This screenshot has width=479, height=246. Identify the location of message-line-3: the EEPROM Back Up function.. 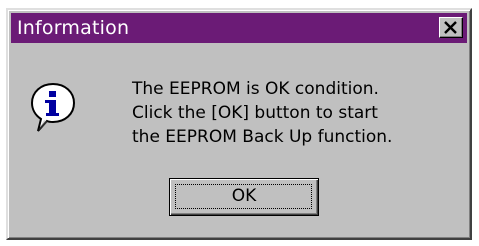
(262, 137).